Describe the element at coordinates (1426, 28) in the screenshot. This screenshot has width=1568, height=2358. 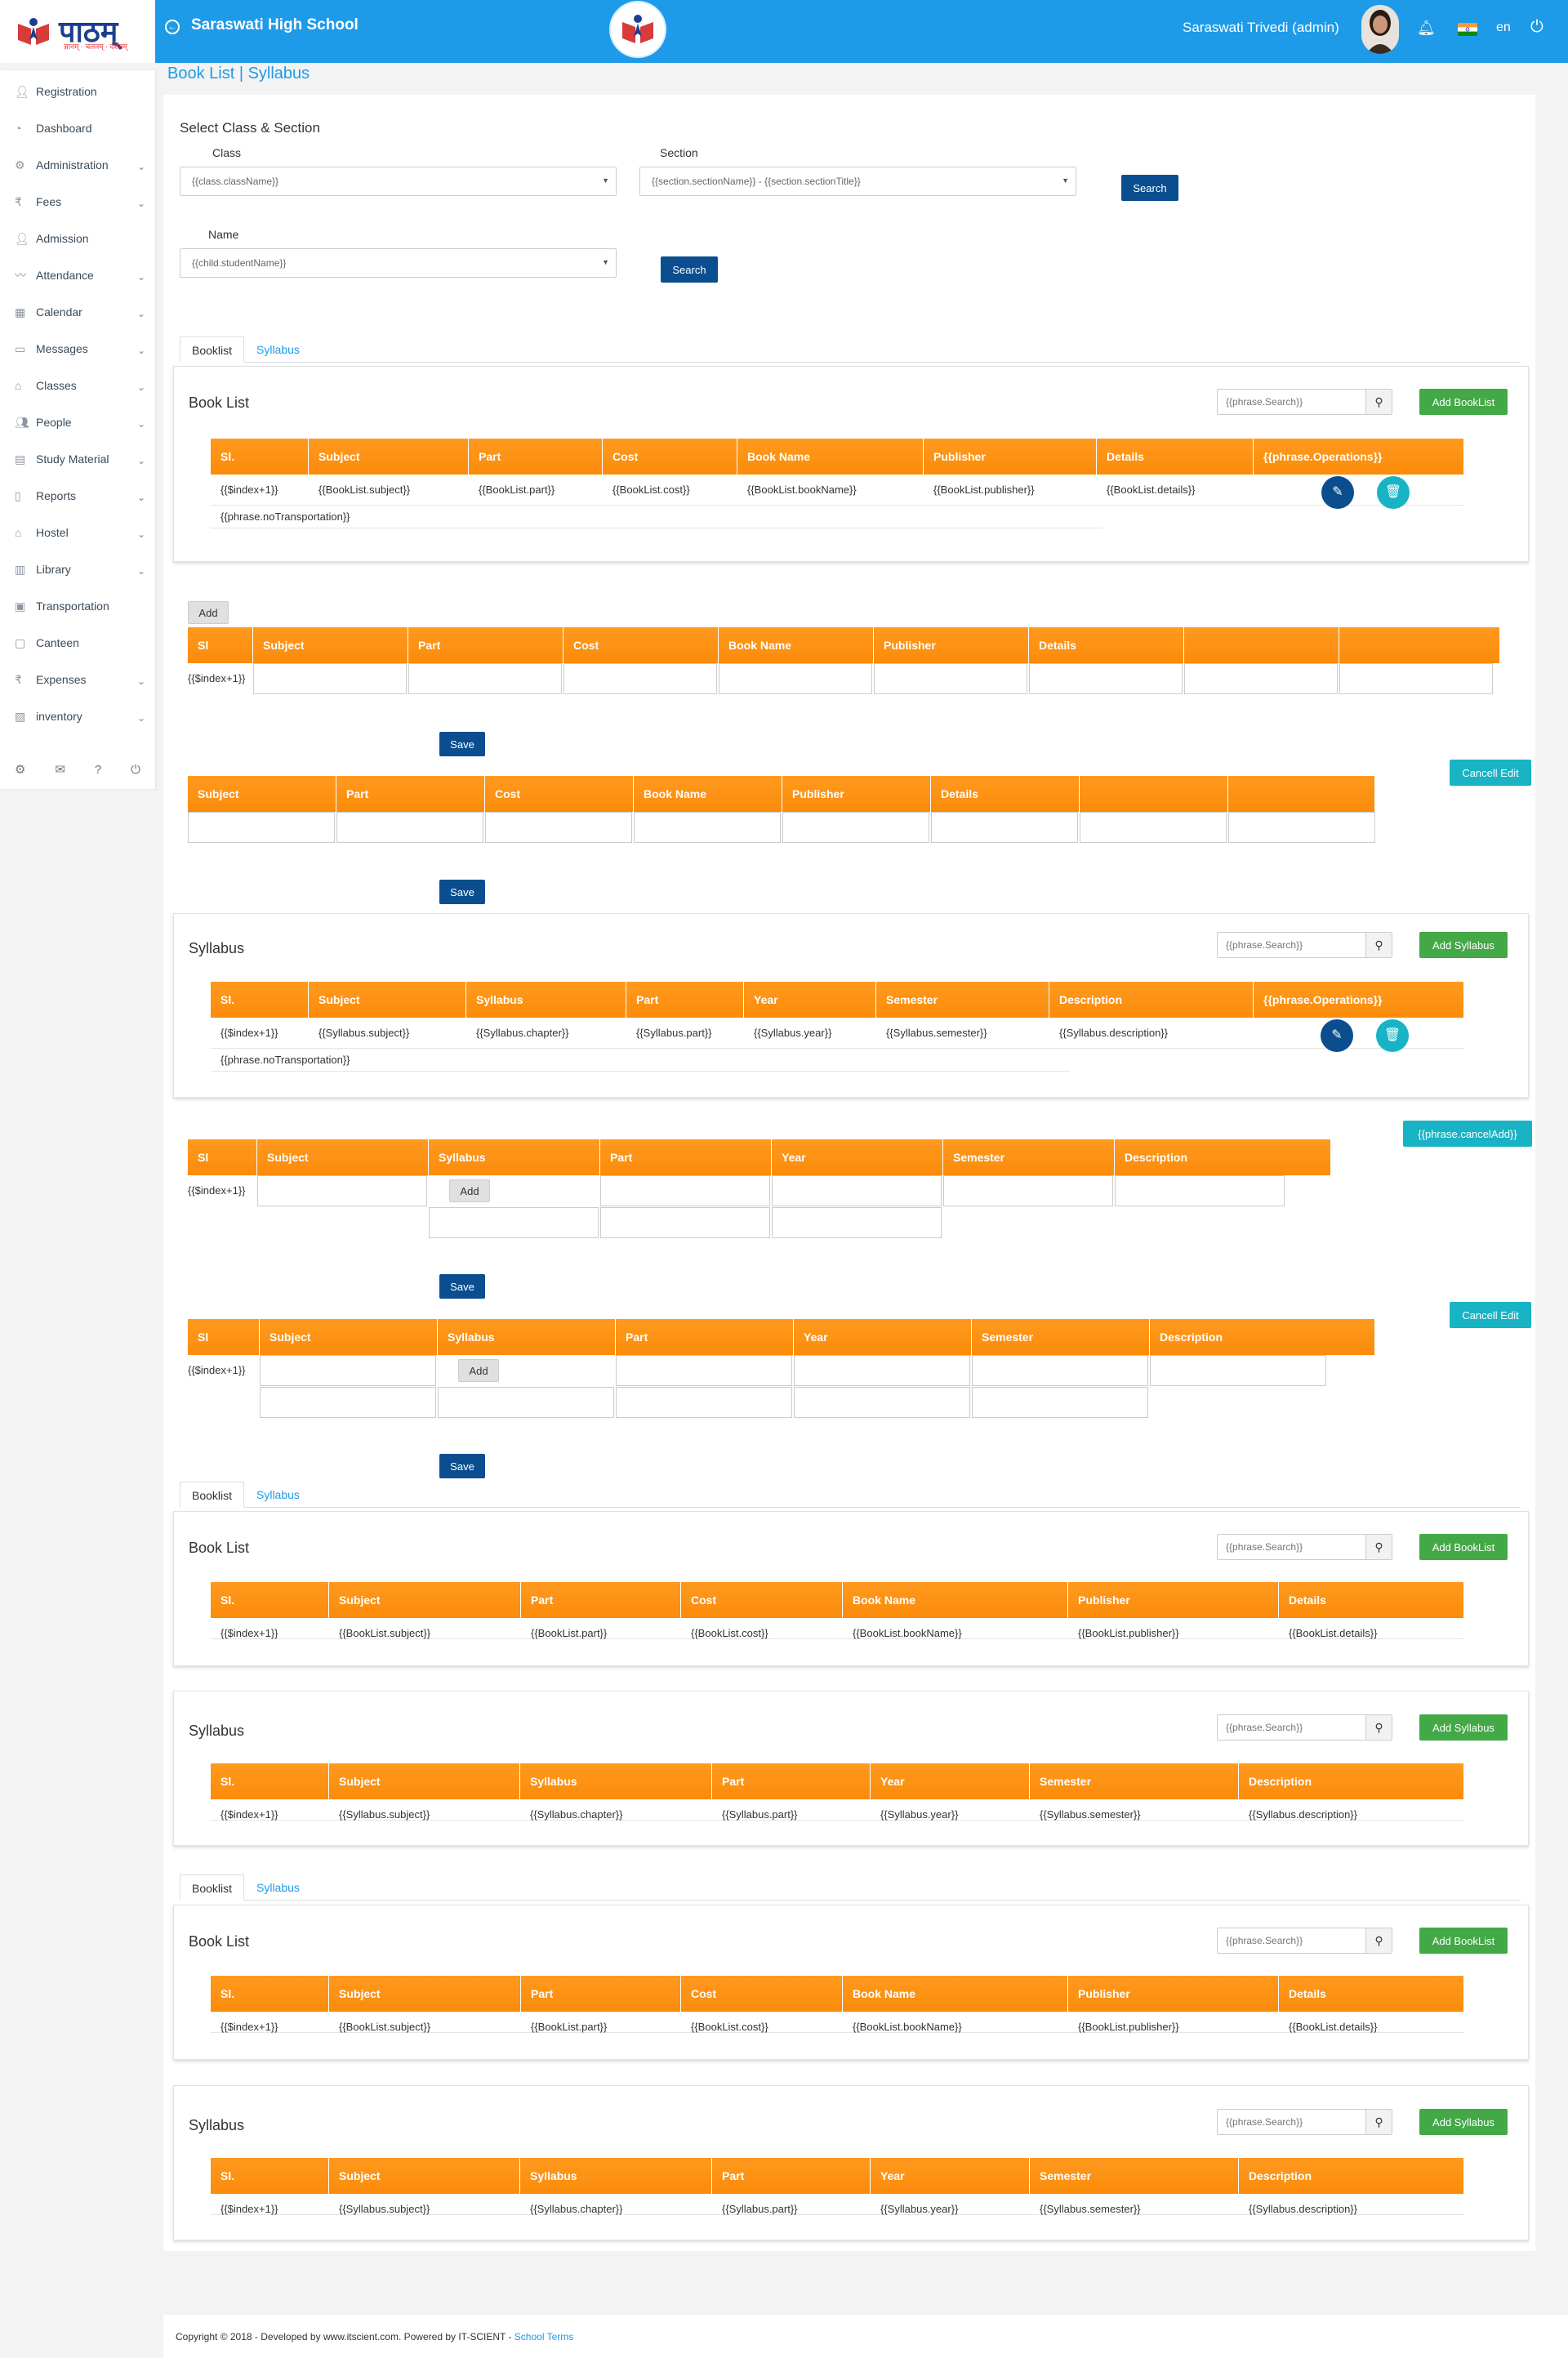
I see `bell-icon: 🔔︎` at that location.